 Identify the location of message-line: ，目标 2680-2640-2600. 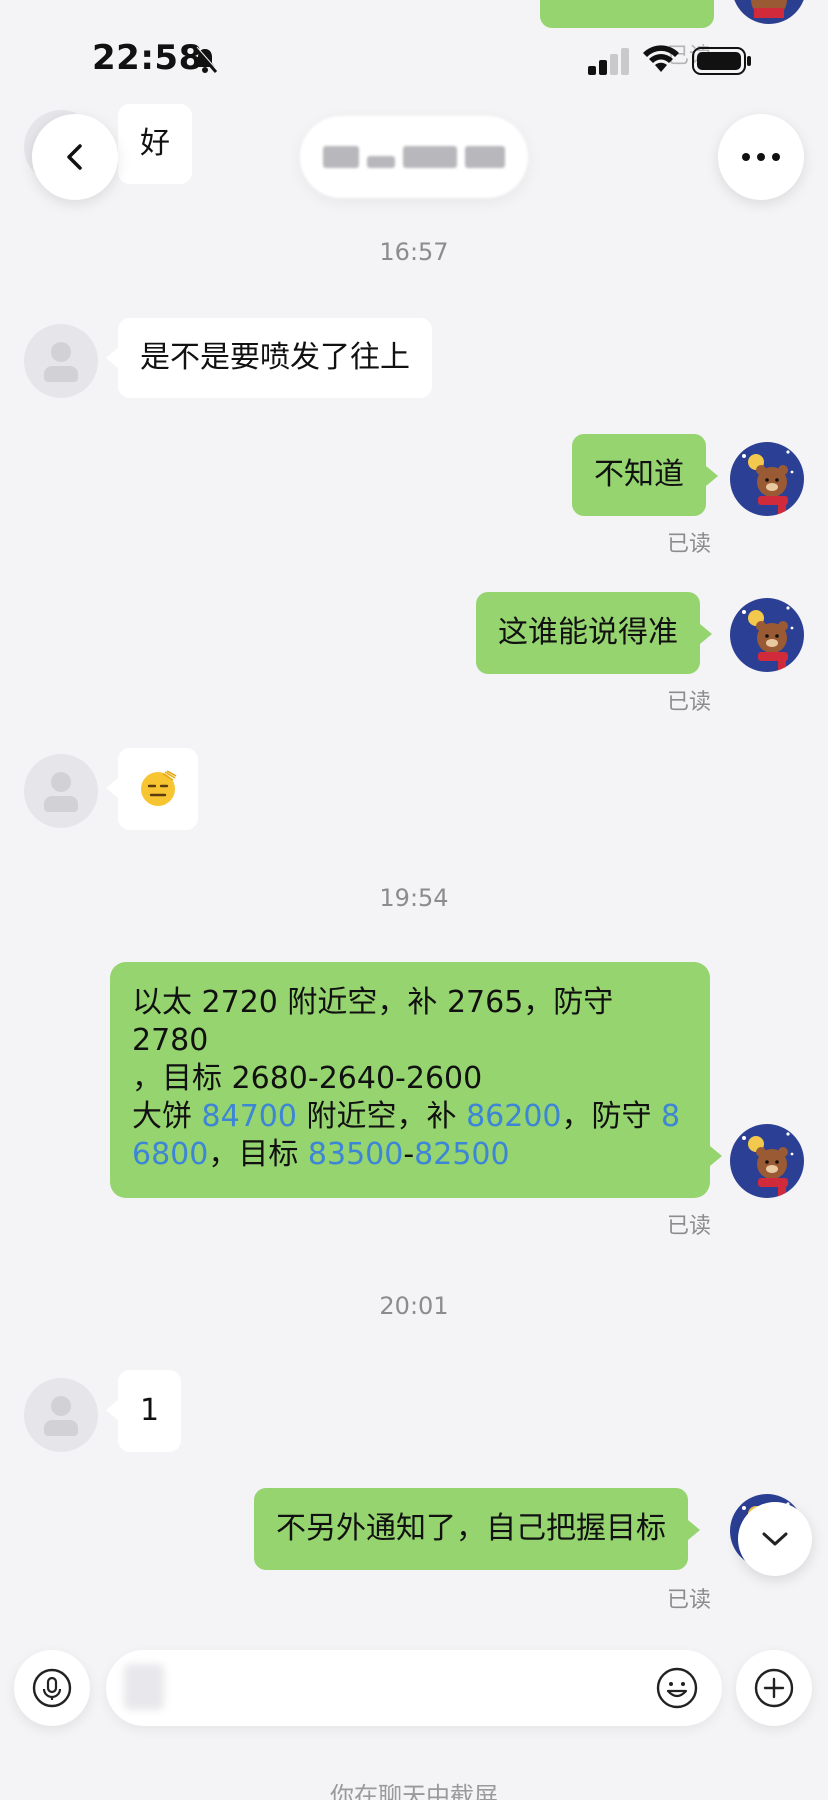
(307, 1078).